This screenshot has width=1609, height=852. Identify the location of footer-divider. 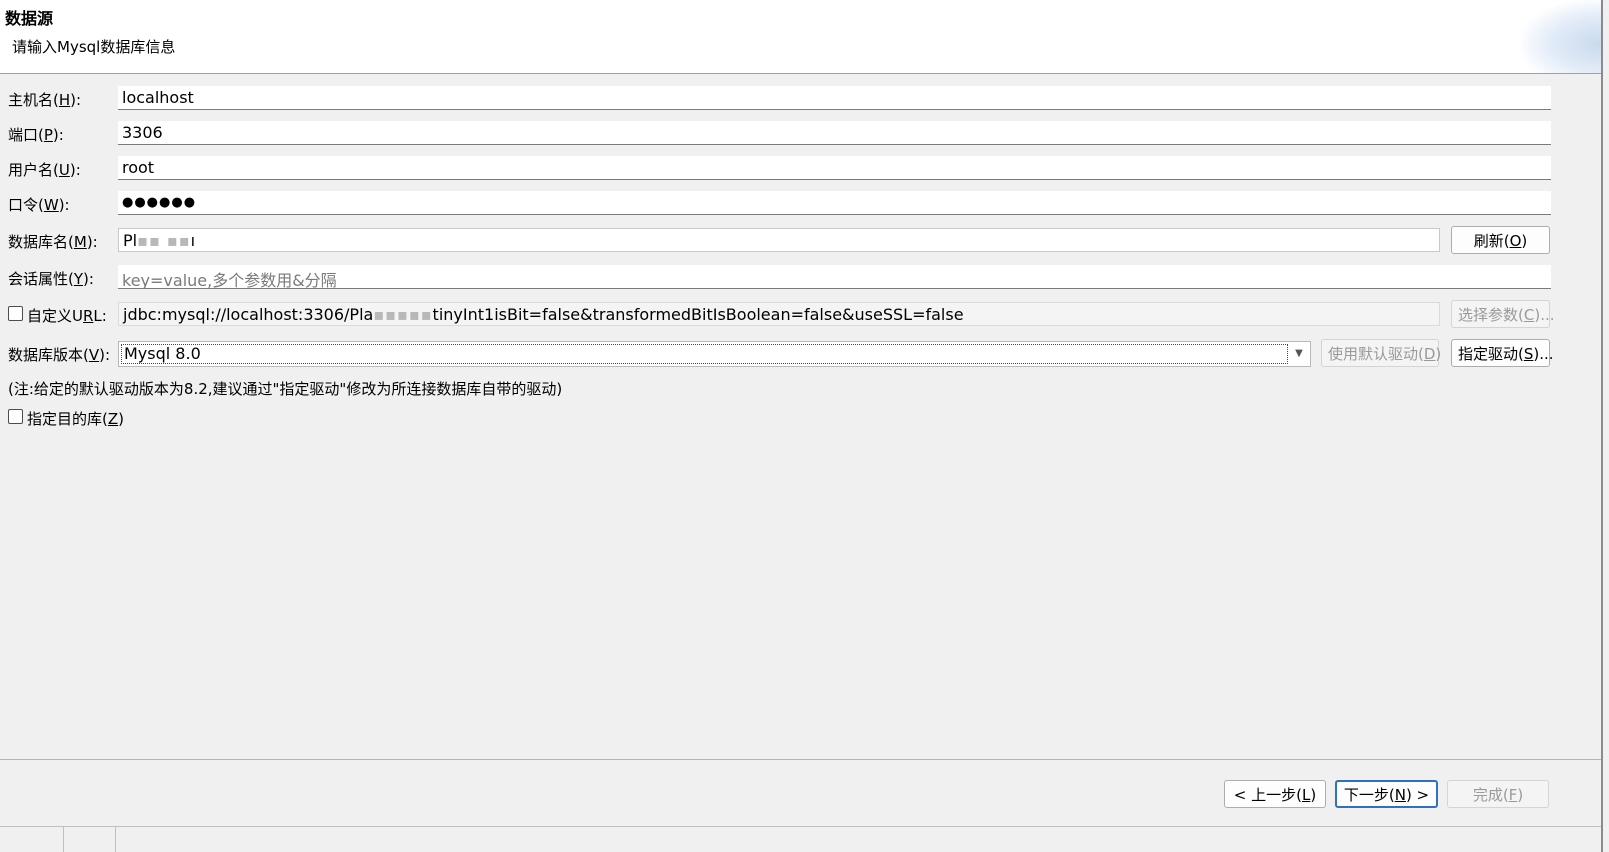
(800, 759).